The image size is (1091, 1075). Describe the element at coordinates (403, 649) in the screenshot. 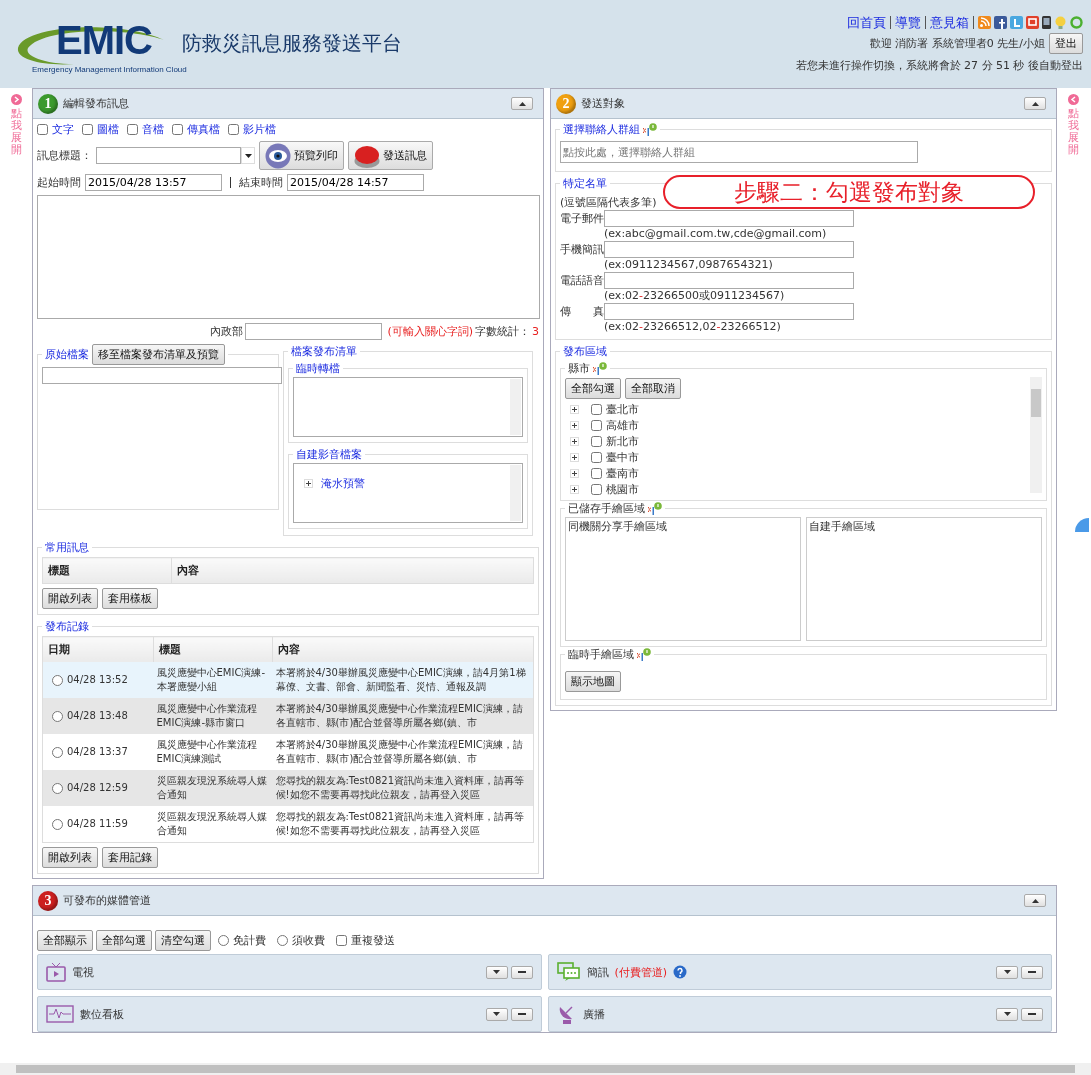

I see `column-header: 內容` at that location.